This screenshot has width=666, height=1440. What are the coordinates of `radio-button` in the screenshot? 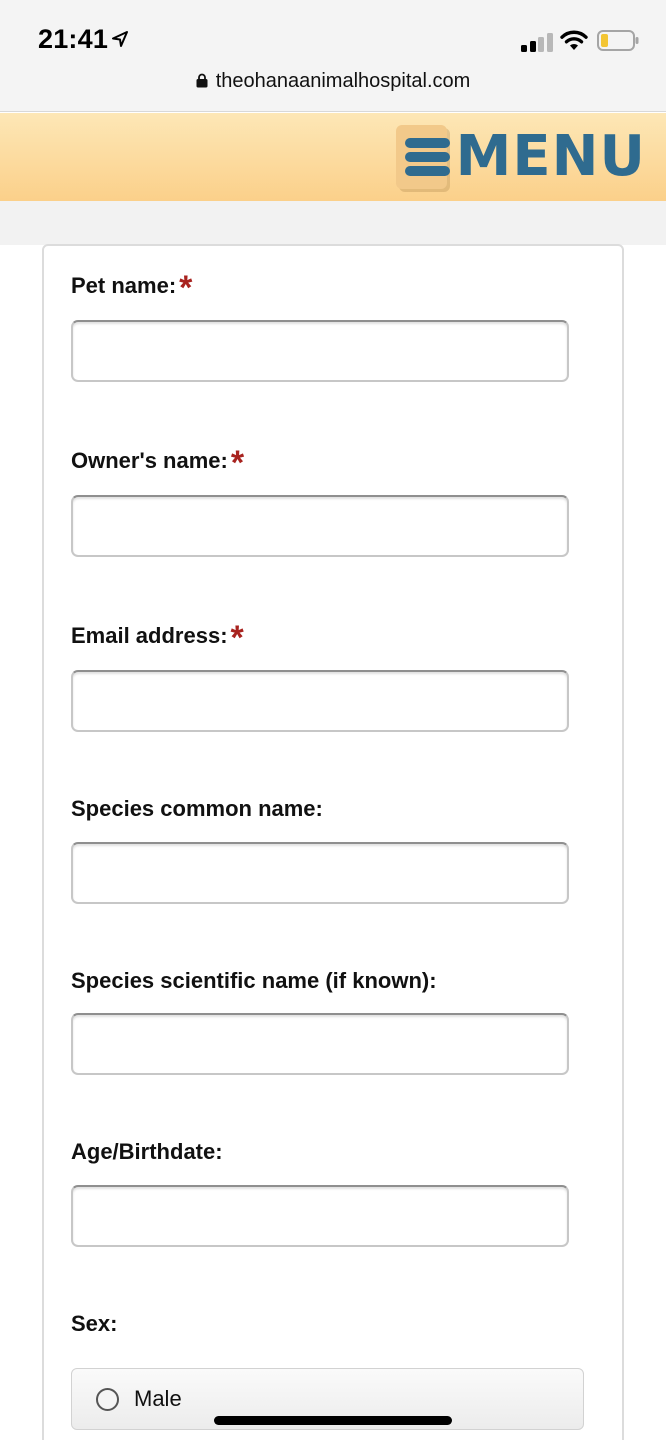 It's located at (107, 1399).